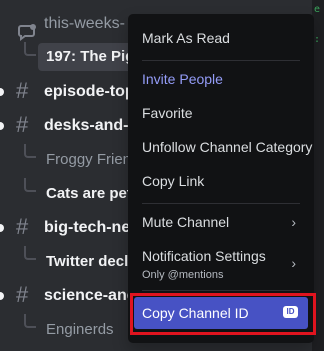 This screenshot has height=351, width=324. What do you see at coordinates (87, 227) in the screenshot?
I see `channel-label: big-tech-ne` at bounding box center [87, 227].